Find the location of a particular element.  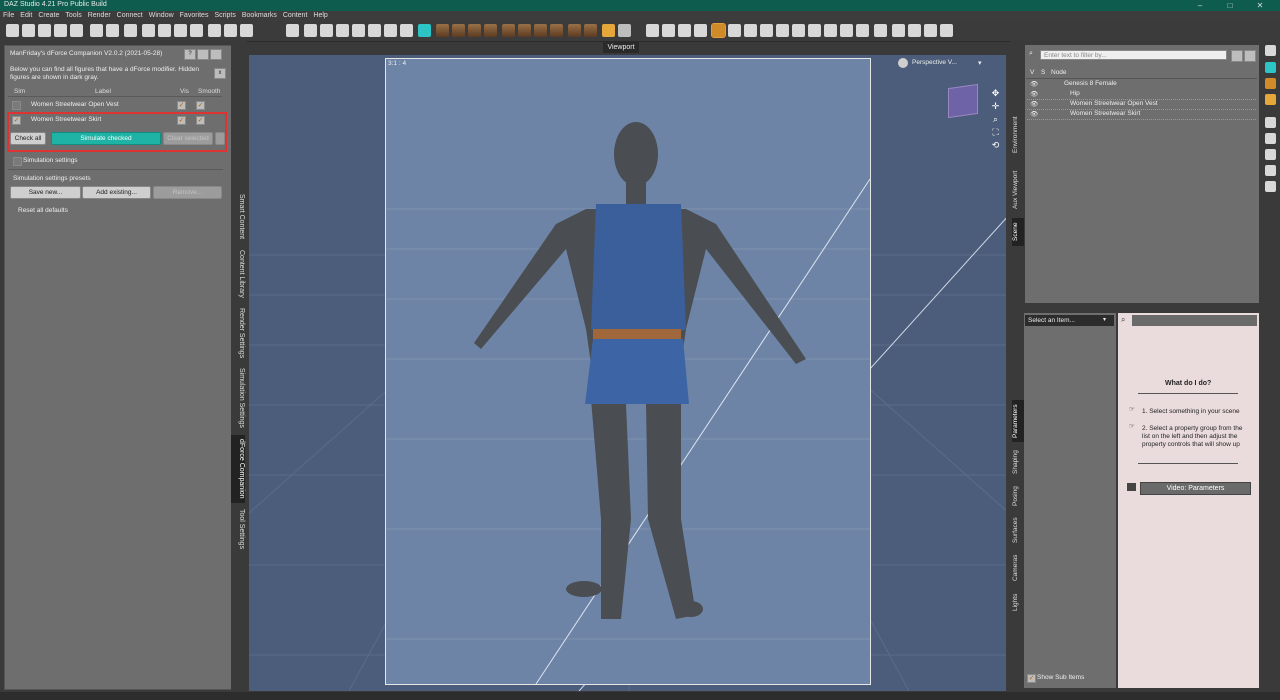

scene-d-icon is located at coordinates (342, 30).